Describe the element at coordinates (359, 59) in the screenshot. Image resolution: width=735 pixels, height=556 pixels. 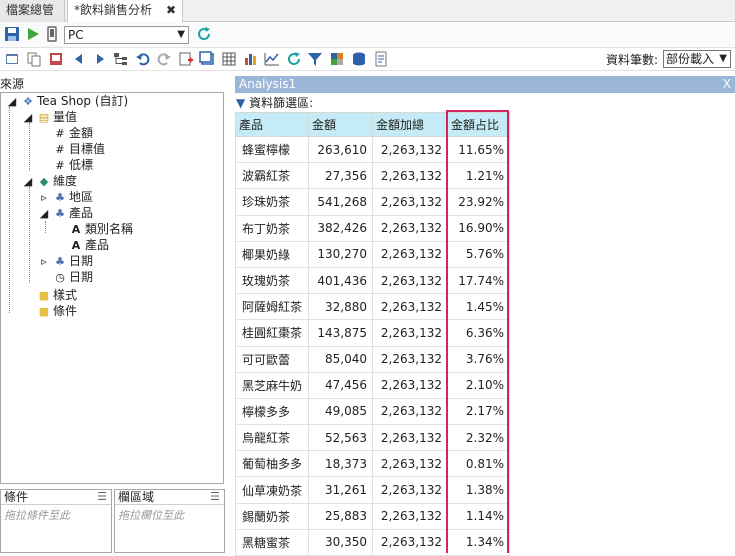
I see `database-icon` at that location.